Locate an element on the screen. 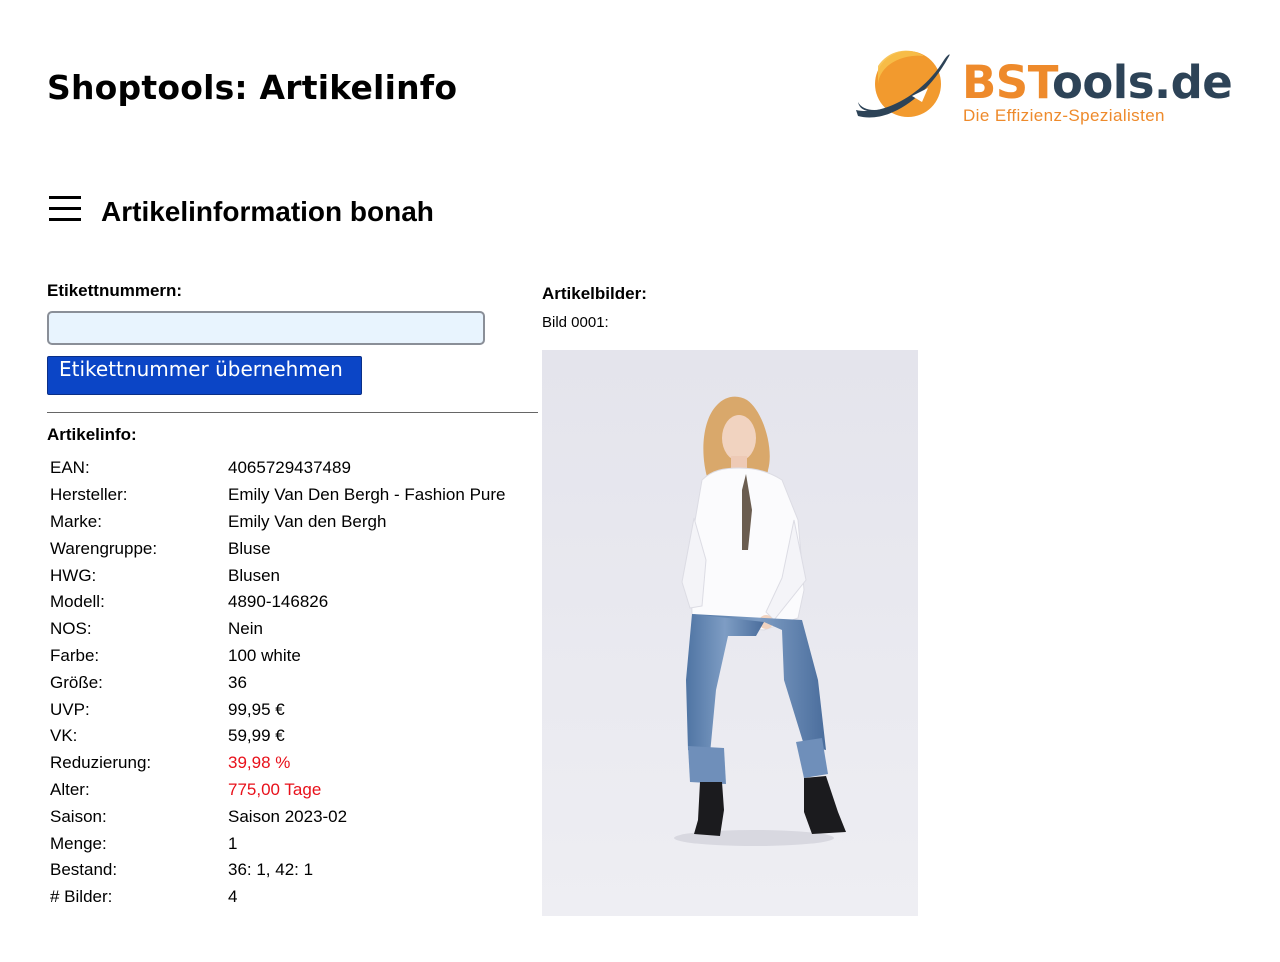 This screenshot has width=1280, height=962. info-value: Nein is located at coordinates (245, 629).